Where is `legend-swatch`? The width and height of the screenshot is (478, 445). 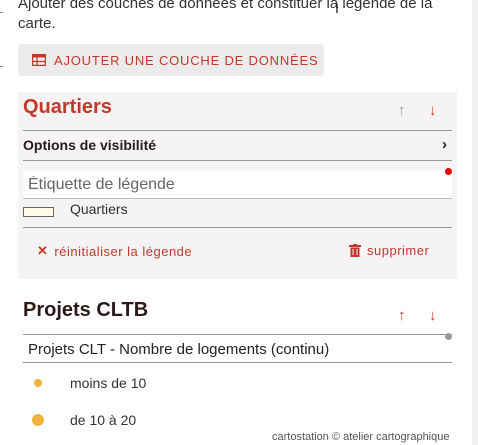 legend-swatch is located at coordinates (38, 212).